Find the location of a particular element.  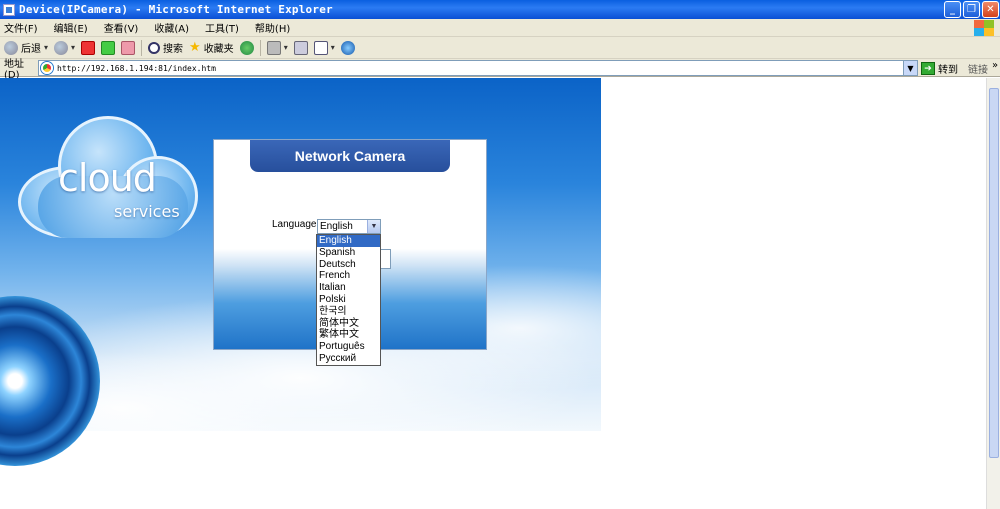

language-option: 繁体中文 is located at coordinates (348, 335).